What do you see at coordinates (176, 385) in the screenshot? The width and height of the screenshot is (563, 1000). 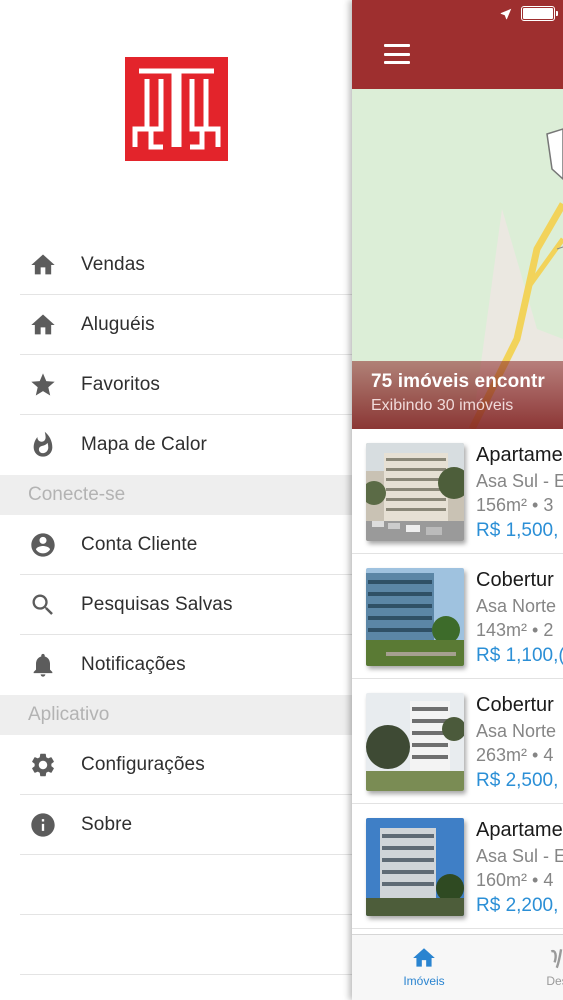 I see `menu-item-favoritos: Favoritos` at bounding box center [176, 385].